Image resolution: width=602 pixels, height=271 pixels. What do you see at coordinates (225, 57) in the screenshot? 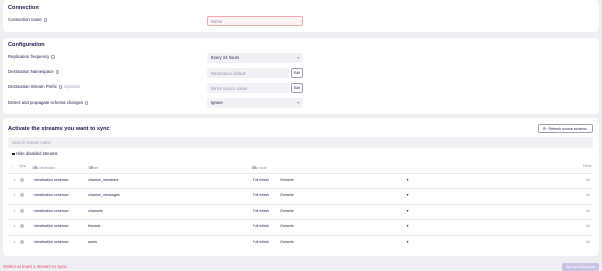
I see `replication-frequency-value: Every 24 hours` at bounding box center [225, 57].